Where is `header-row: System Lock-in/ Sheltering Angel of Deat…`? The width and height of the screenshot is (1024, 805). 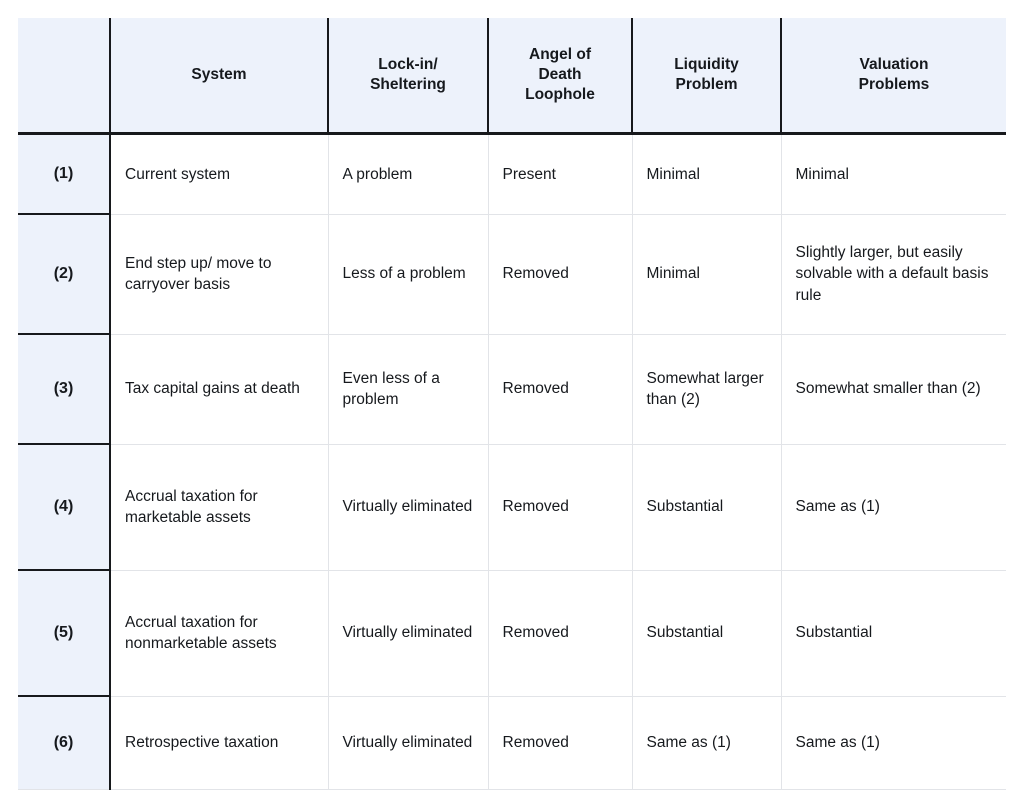 header-row: System Lock-in/ Sheltering Angel of Deat… is located at coordinates (512, 76).